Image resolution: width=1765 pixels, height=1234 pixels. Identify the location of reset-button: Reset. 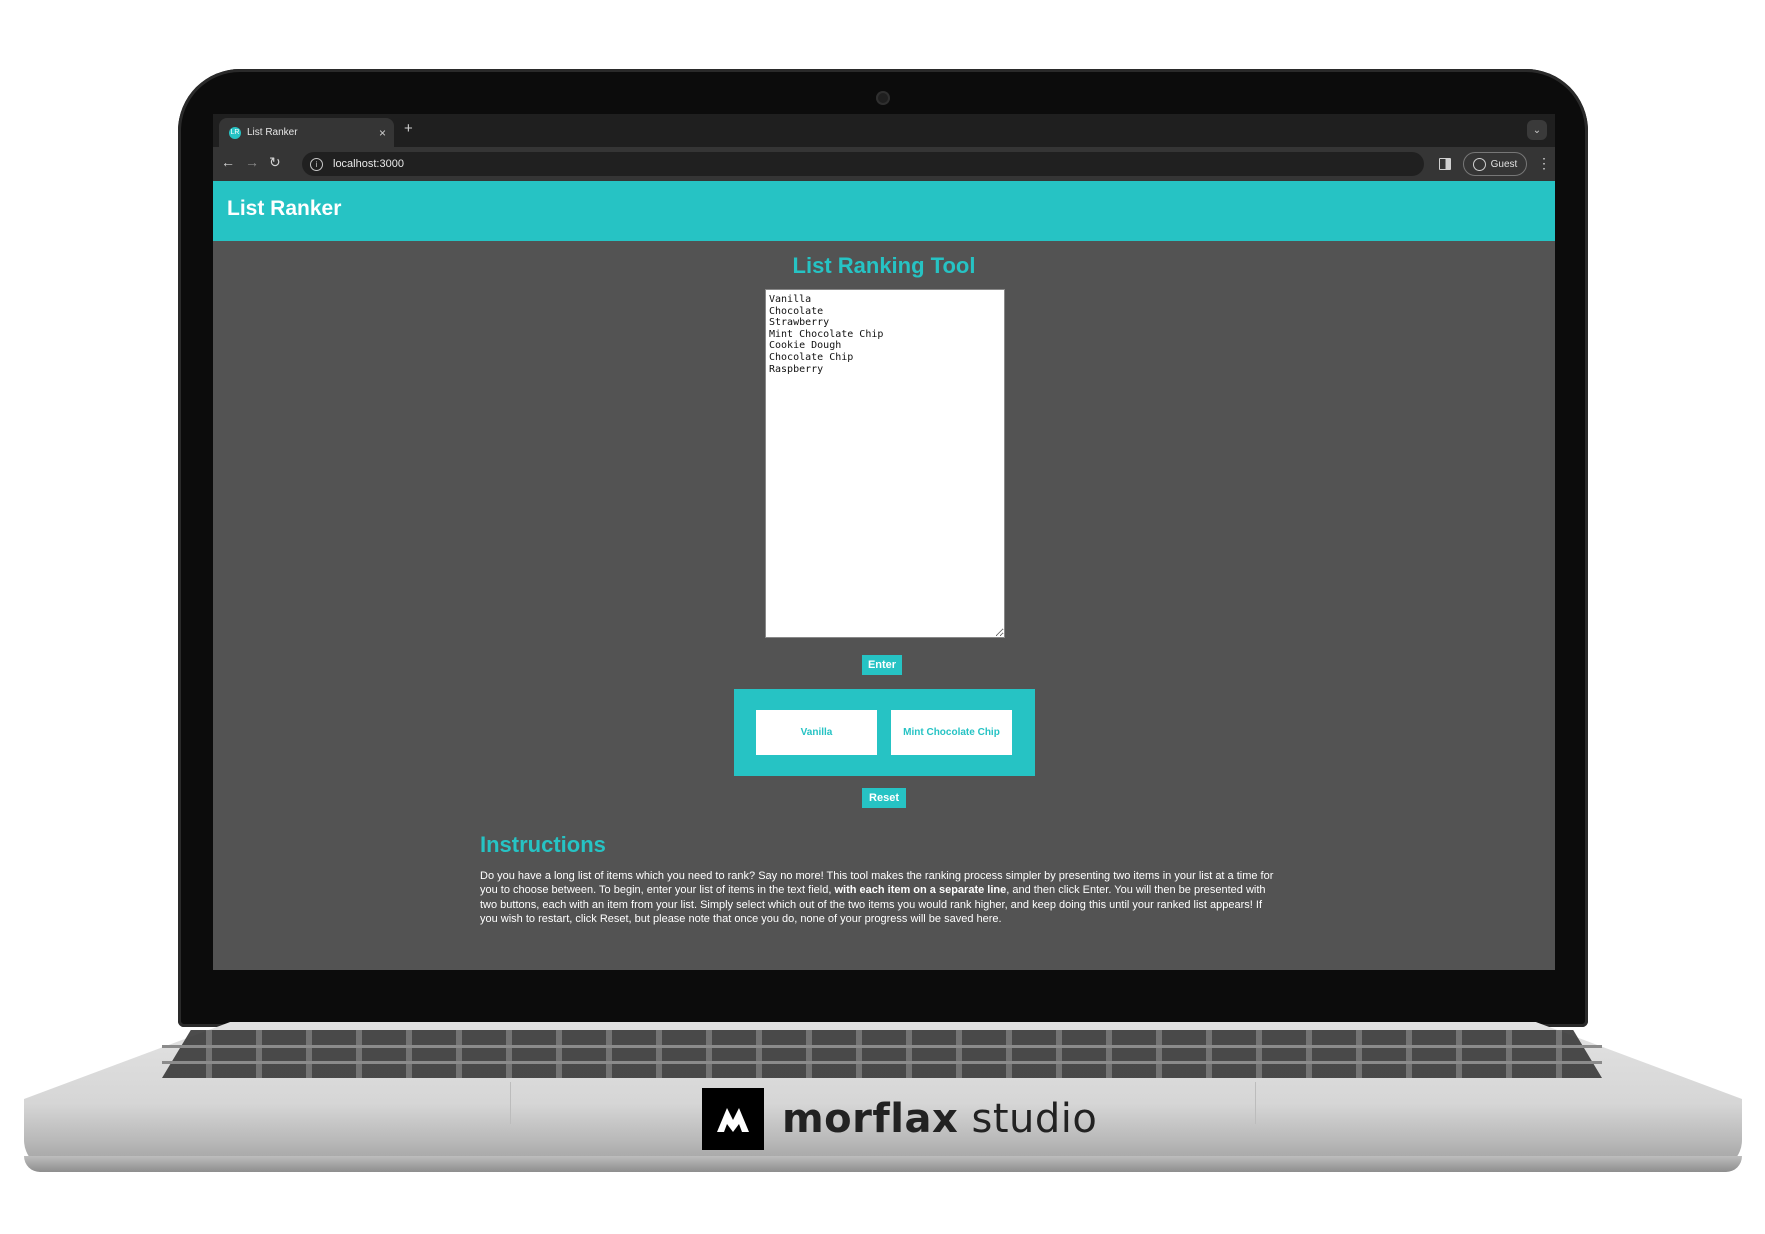
(884, 798).